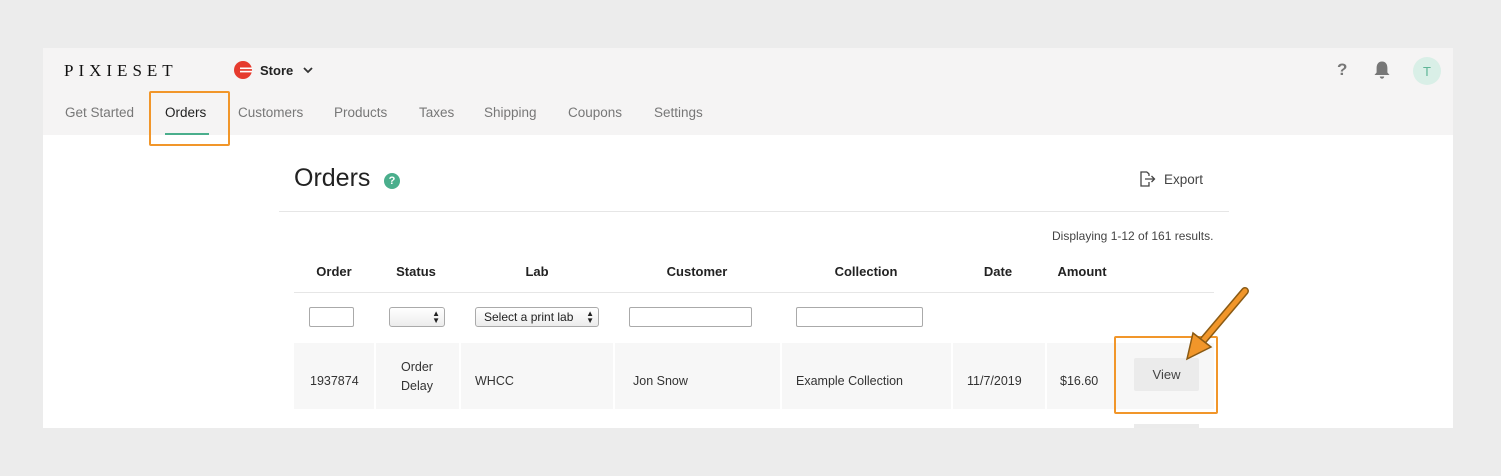  Describe the element at coordinates (270, 112) in the screenshot. I see `nav-customers: Customers` at that location.